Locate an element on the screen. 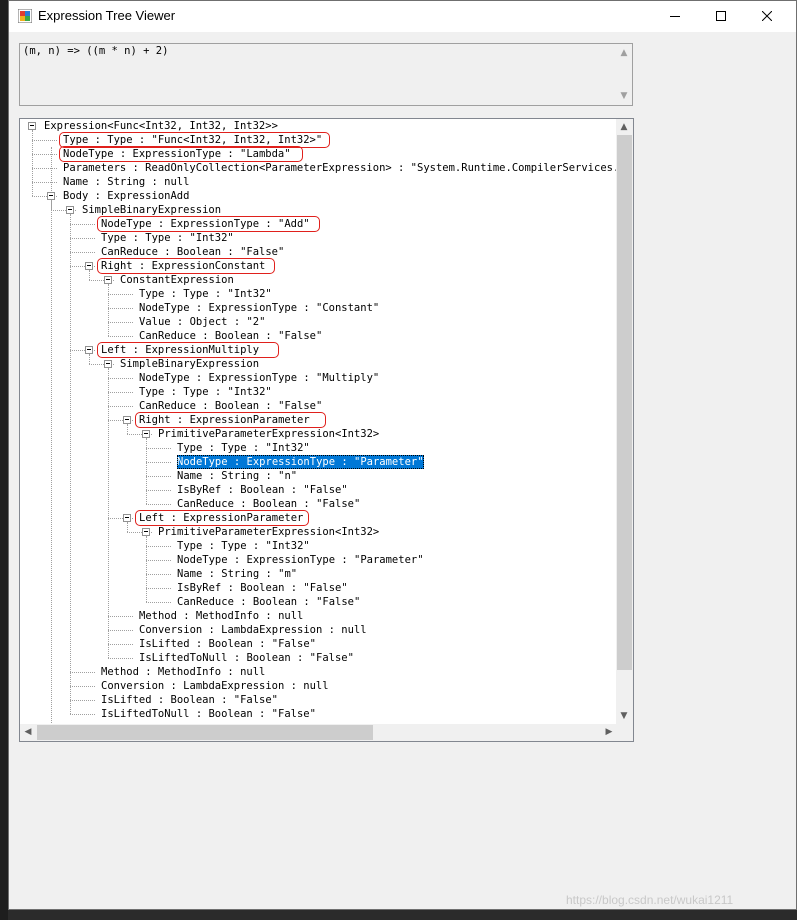 The image size is (797, 920). scroll-right-arrow-icon: ▶ is located at coordinates (609, 732).